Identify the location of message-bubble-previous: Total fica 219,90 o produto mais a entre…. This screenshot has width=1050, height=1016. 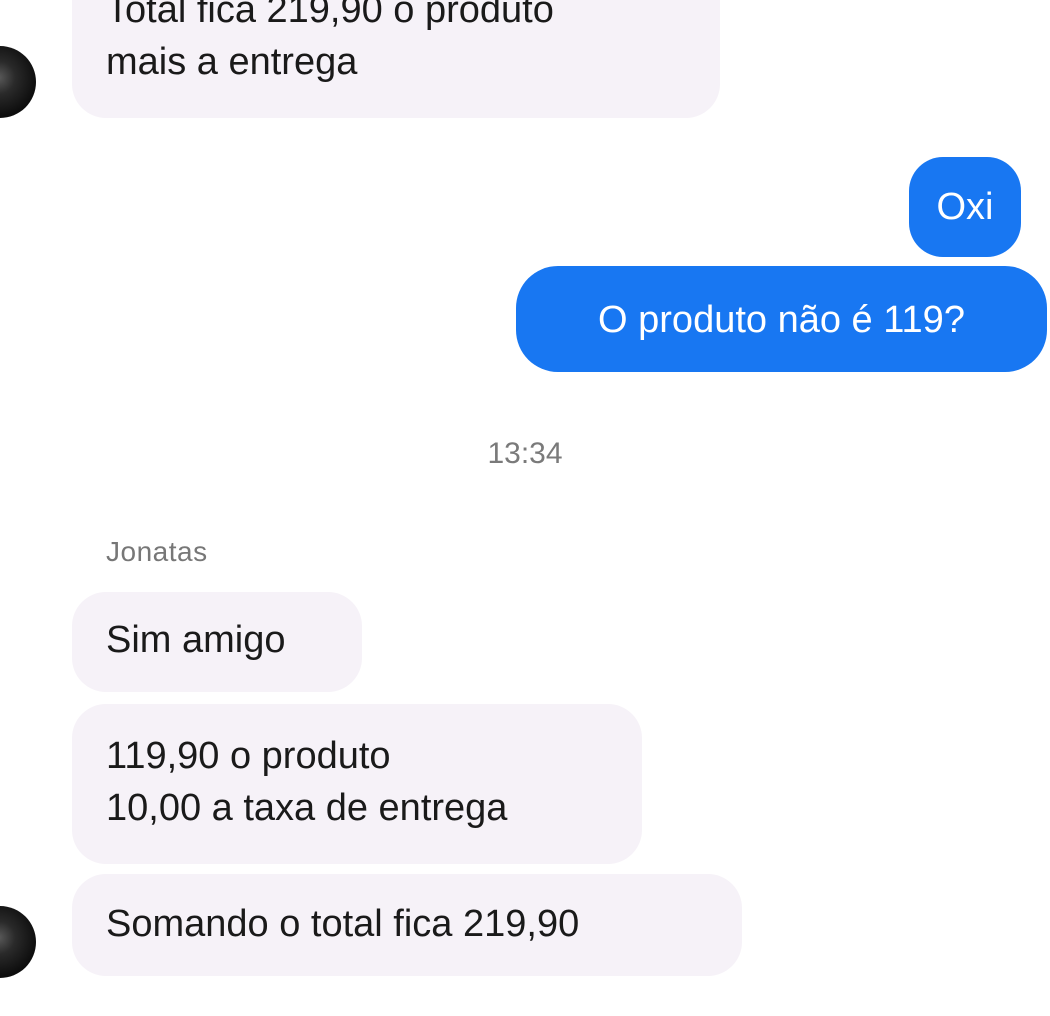
(396, 59).